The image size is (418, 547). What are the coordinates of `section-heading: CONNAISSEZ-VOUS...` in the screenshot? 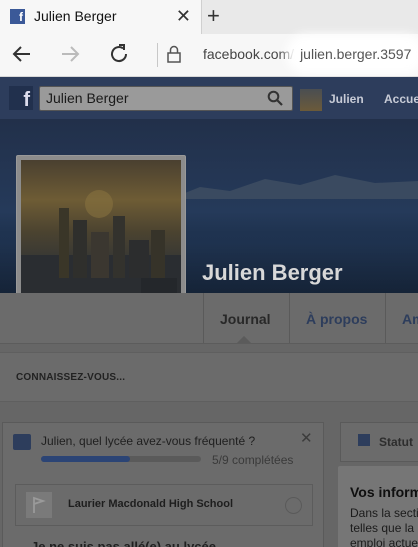 It's located at (71, 377).